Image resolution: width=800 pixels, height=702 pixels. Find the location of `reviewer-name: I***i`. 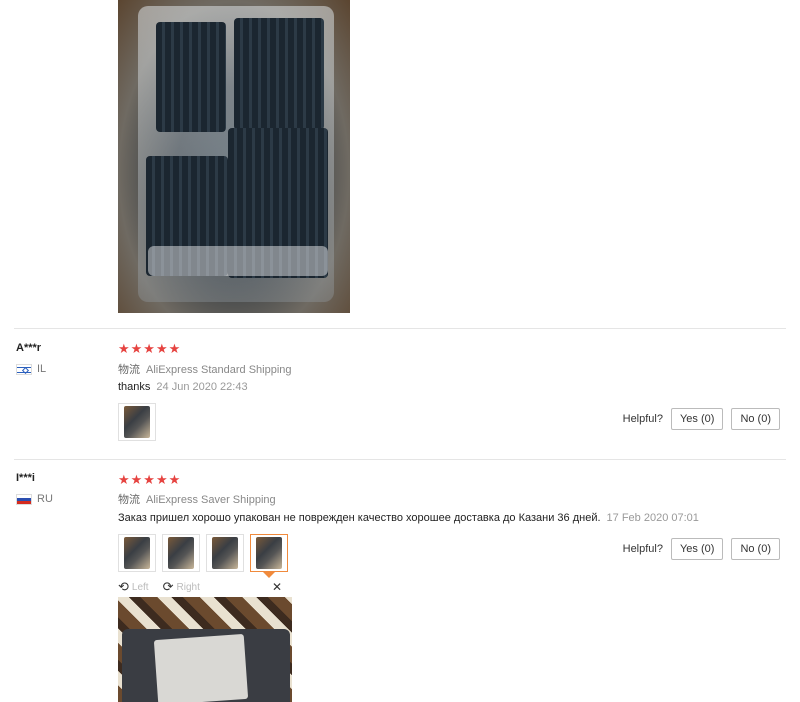

reviewer-name: I***i is located at coordinates (25, 478).